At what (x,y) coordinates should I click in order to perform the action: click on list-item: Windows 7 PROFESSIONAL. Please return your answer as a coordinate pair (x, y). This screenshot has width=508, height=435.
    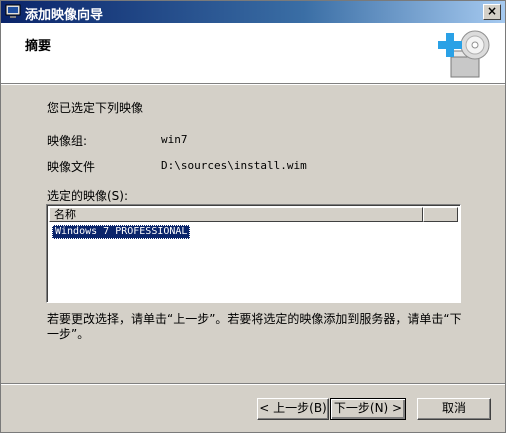
    Looking at the image, I should click on (121, 232).